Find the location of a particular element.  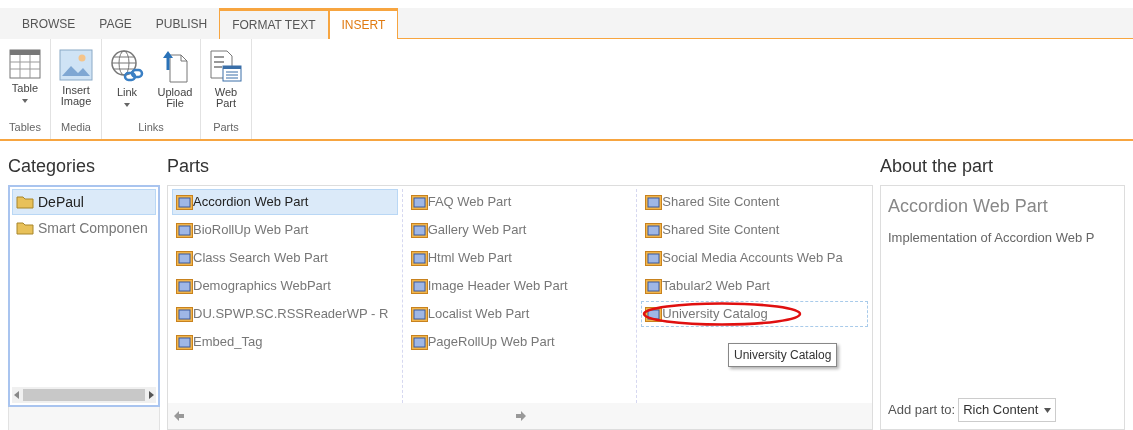

ribbon-tab: PUBLISH is located at coordinates (181, 23).